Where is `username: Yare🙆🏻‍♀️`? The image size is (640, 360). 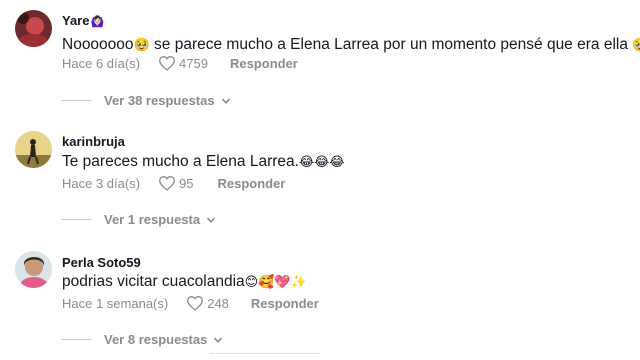
username: Yare🙆🏻‍♀️ is located at coordinates (83, 20).